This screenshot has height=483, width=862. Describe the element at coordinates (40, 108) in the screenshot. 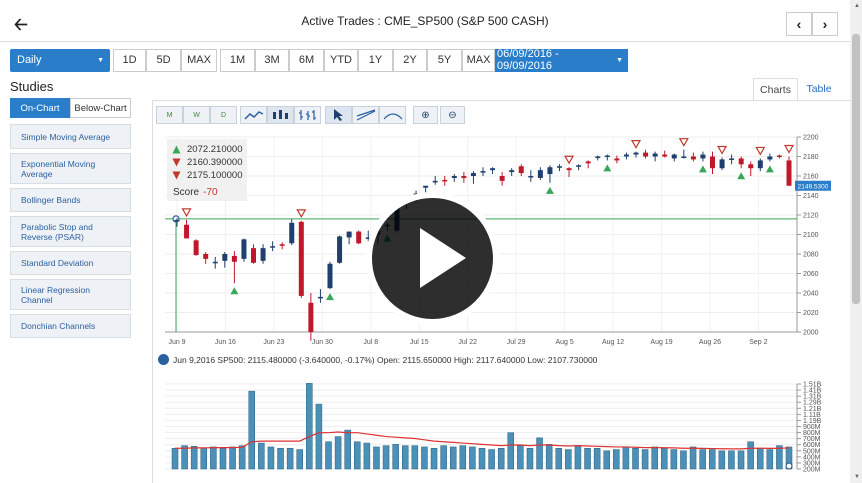

I see `on-chart-tab: On-Chart` at that location.